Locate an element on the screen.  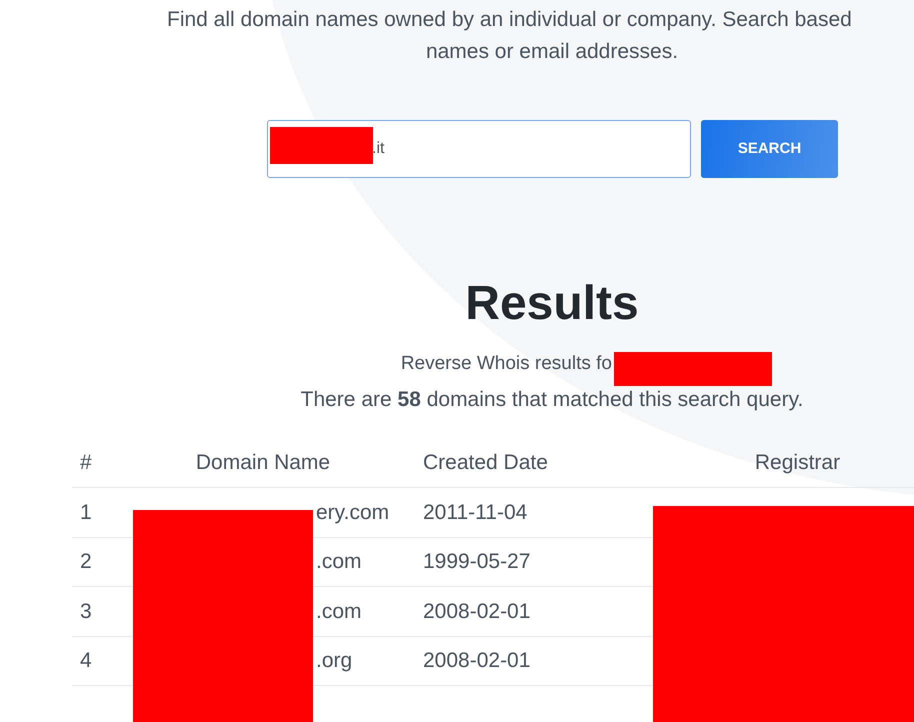
column-header: Registrar is located at coordinates (798, 463).